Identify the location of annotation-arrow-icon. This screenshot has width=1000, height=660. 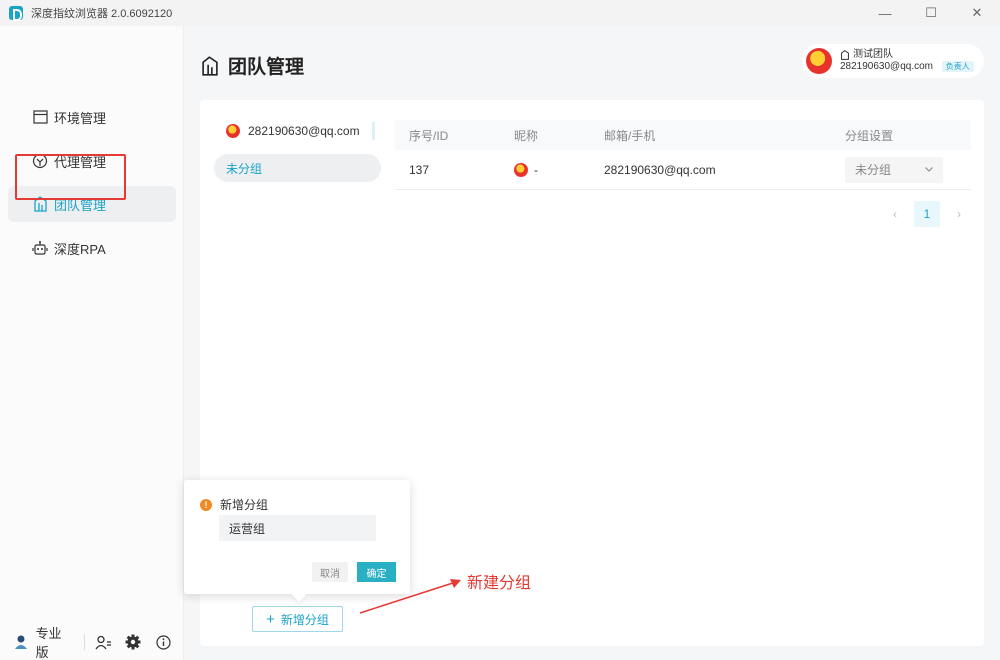
(410, 596).